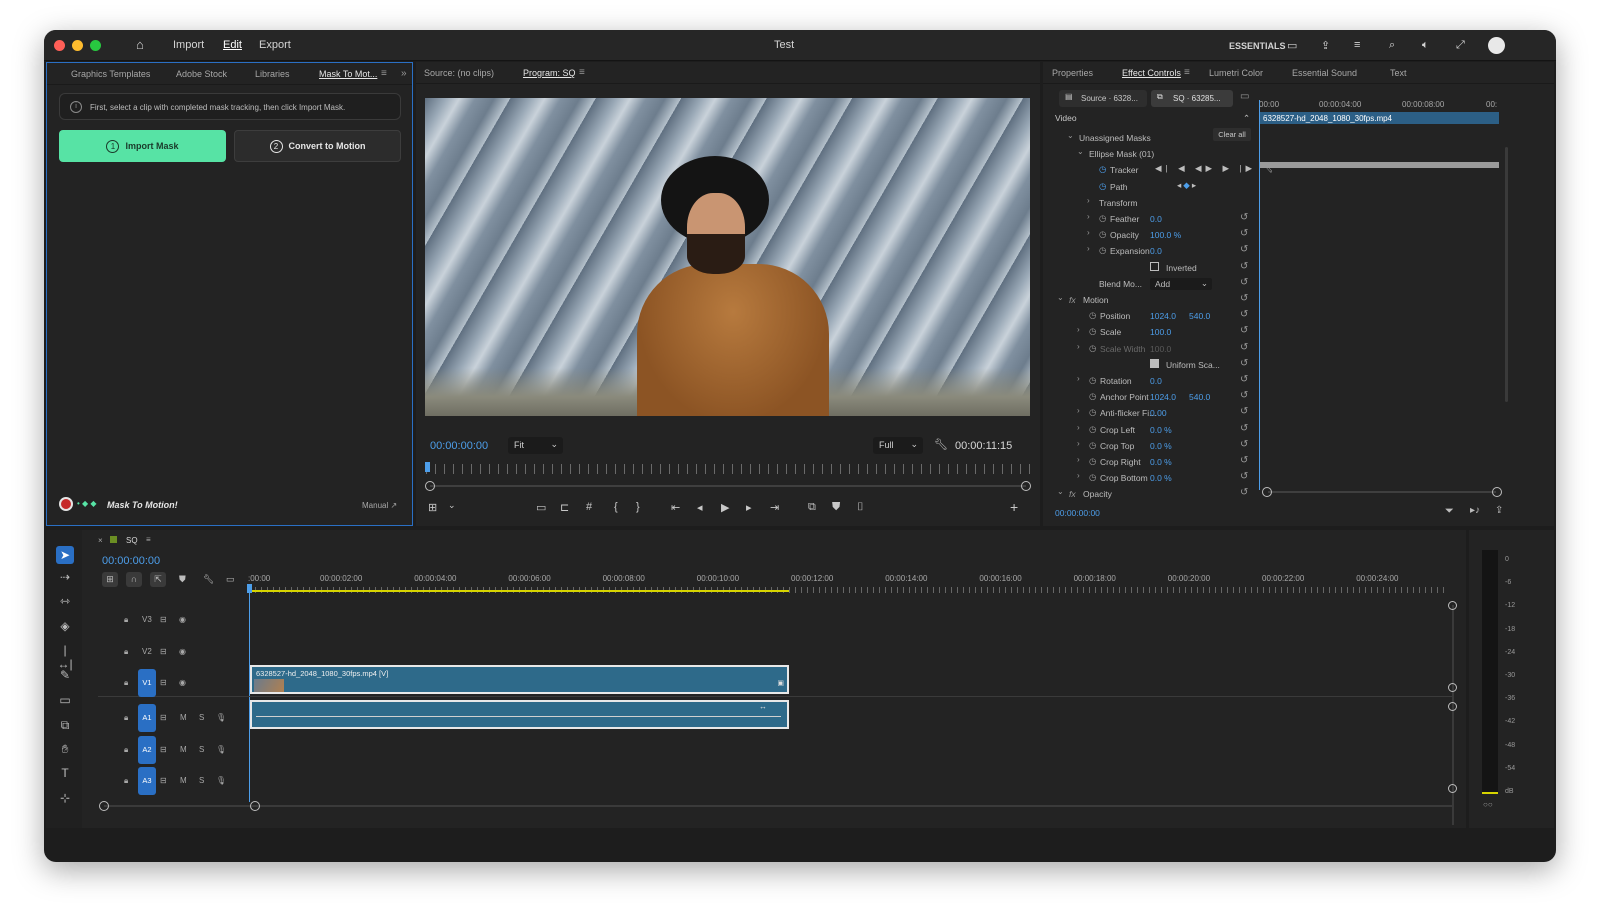 The height and width of the screenshot is (914, 1600). I want to click on effect-row: Uniform Sca... ↺, so click(1155, 365).